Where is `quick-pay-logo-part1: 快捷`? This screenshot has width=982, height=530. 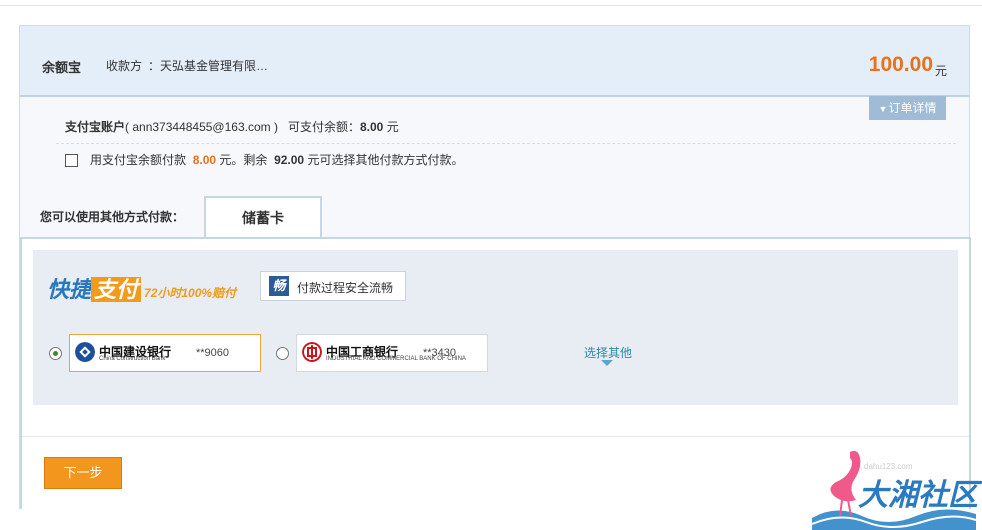
quick-pay-logo-part1: 快捷 is located at coordinates (69, 289).